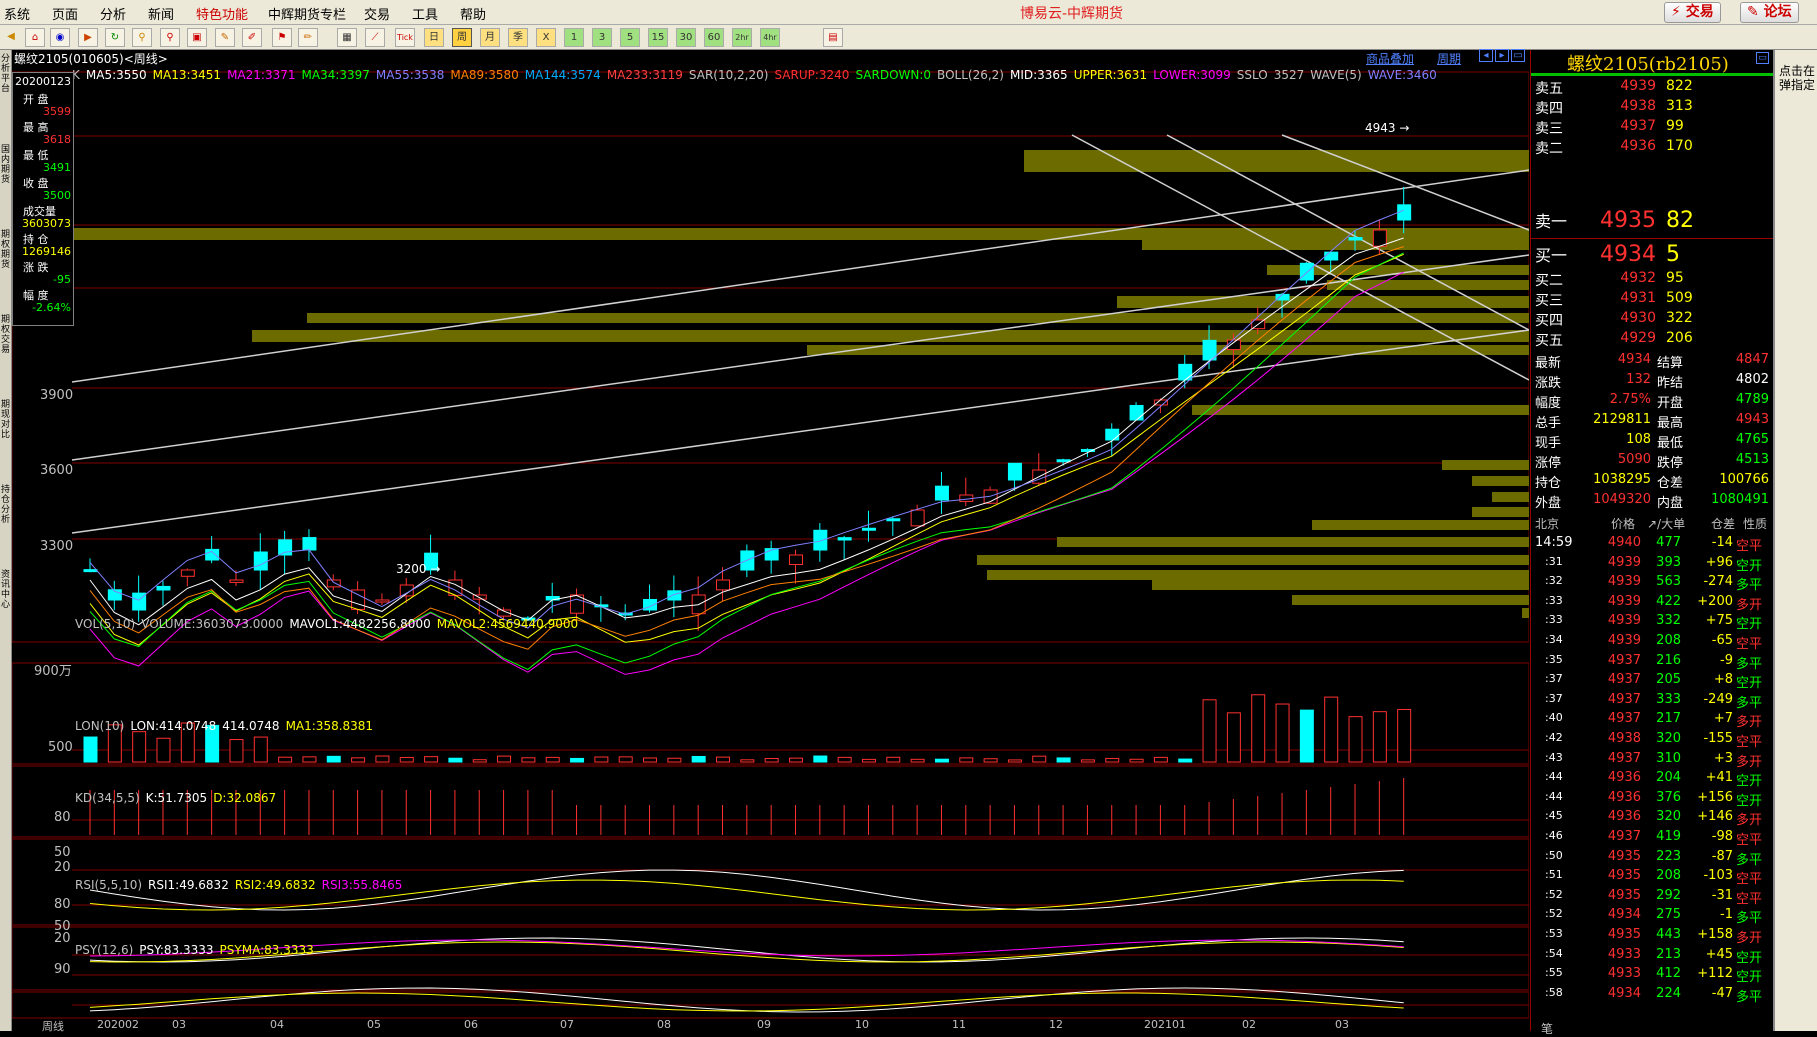 The width and height of the screenshot is (1817, 1037). What do you see at coordinates (1755, 524) in the screenshot?
I see `tick-header-cell: 性质` at bounding box center [1755, 524].